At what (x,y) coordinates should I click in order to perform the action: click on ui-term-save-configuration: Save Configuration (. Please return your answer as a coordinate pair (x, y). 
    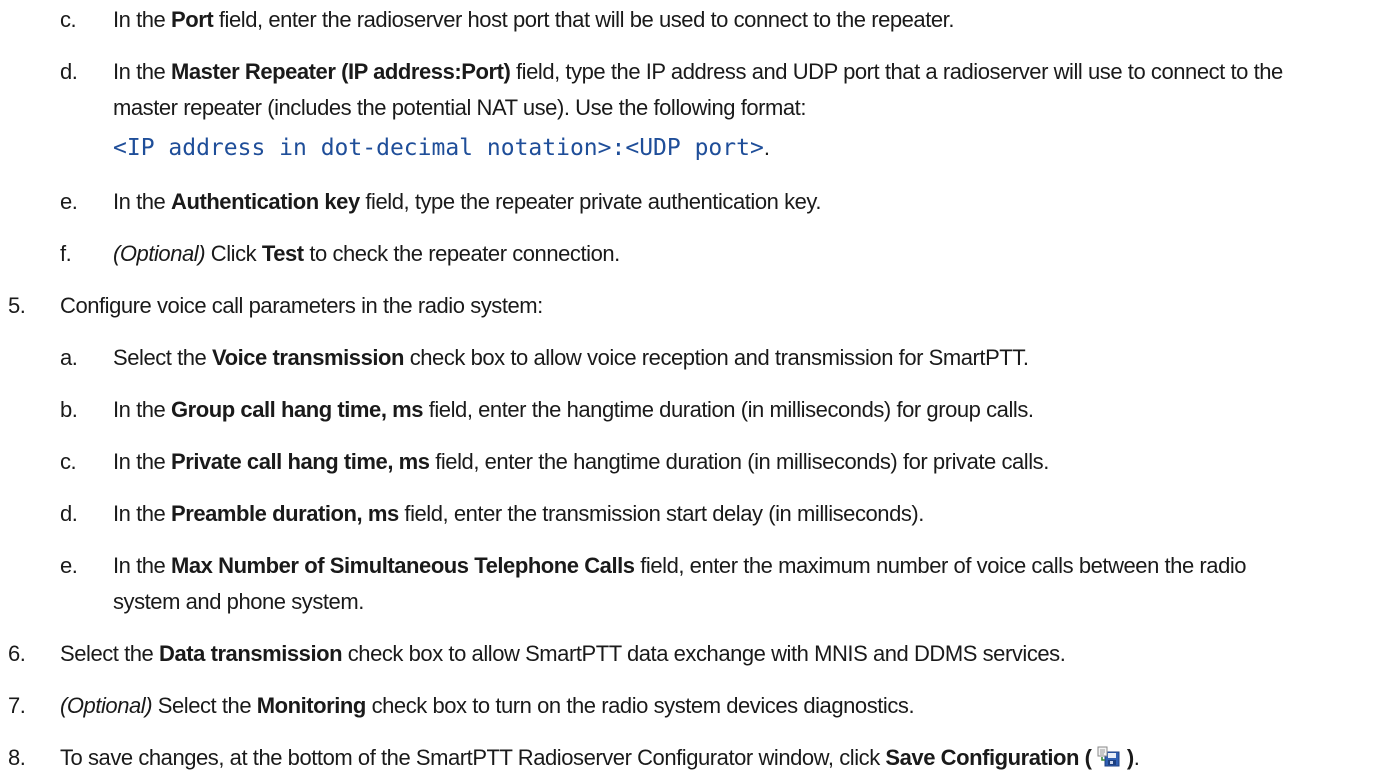
    Looking at the image, I should click on (988, 757).